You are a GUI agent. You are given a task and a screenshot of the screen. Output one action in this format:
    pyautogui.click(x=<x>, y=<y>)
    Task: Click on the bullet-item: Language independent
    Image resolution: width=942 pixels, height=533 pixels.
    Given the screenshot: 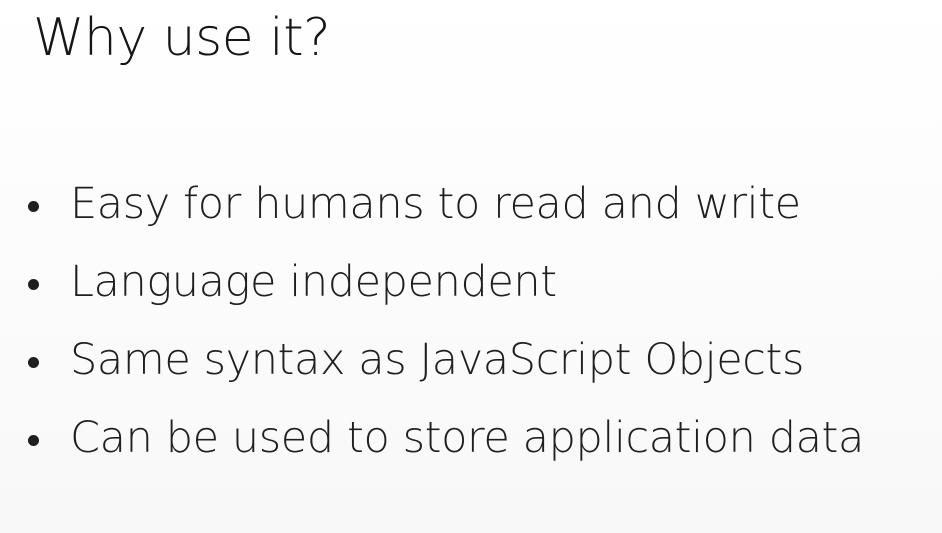 What is the action you would take?
    pyautogui.click(x=446, y=282)
    